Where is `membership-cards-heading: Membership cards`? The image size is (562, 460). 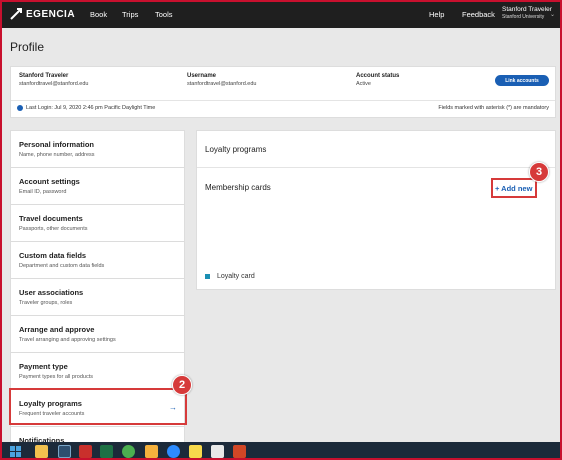 membership-cards-heading: Membership cards is located at coordinates (238, 187).